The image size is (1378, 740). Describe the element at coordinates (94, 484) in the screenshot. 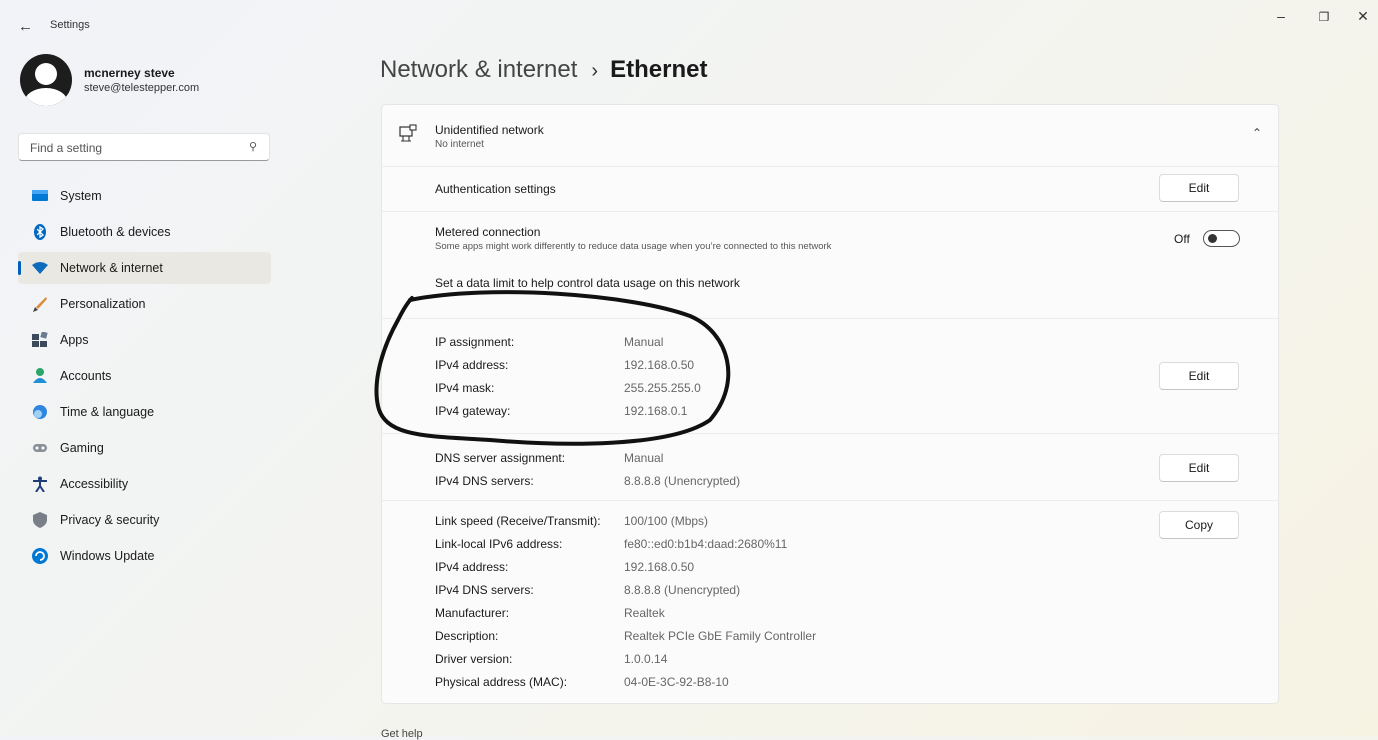

I see `sidebar-item-label: Accessibility` at that location.